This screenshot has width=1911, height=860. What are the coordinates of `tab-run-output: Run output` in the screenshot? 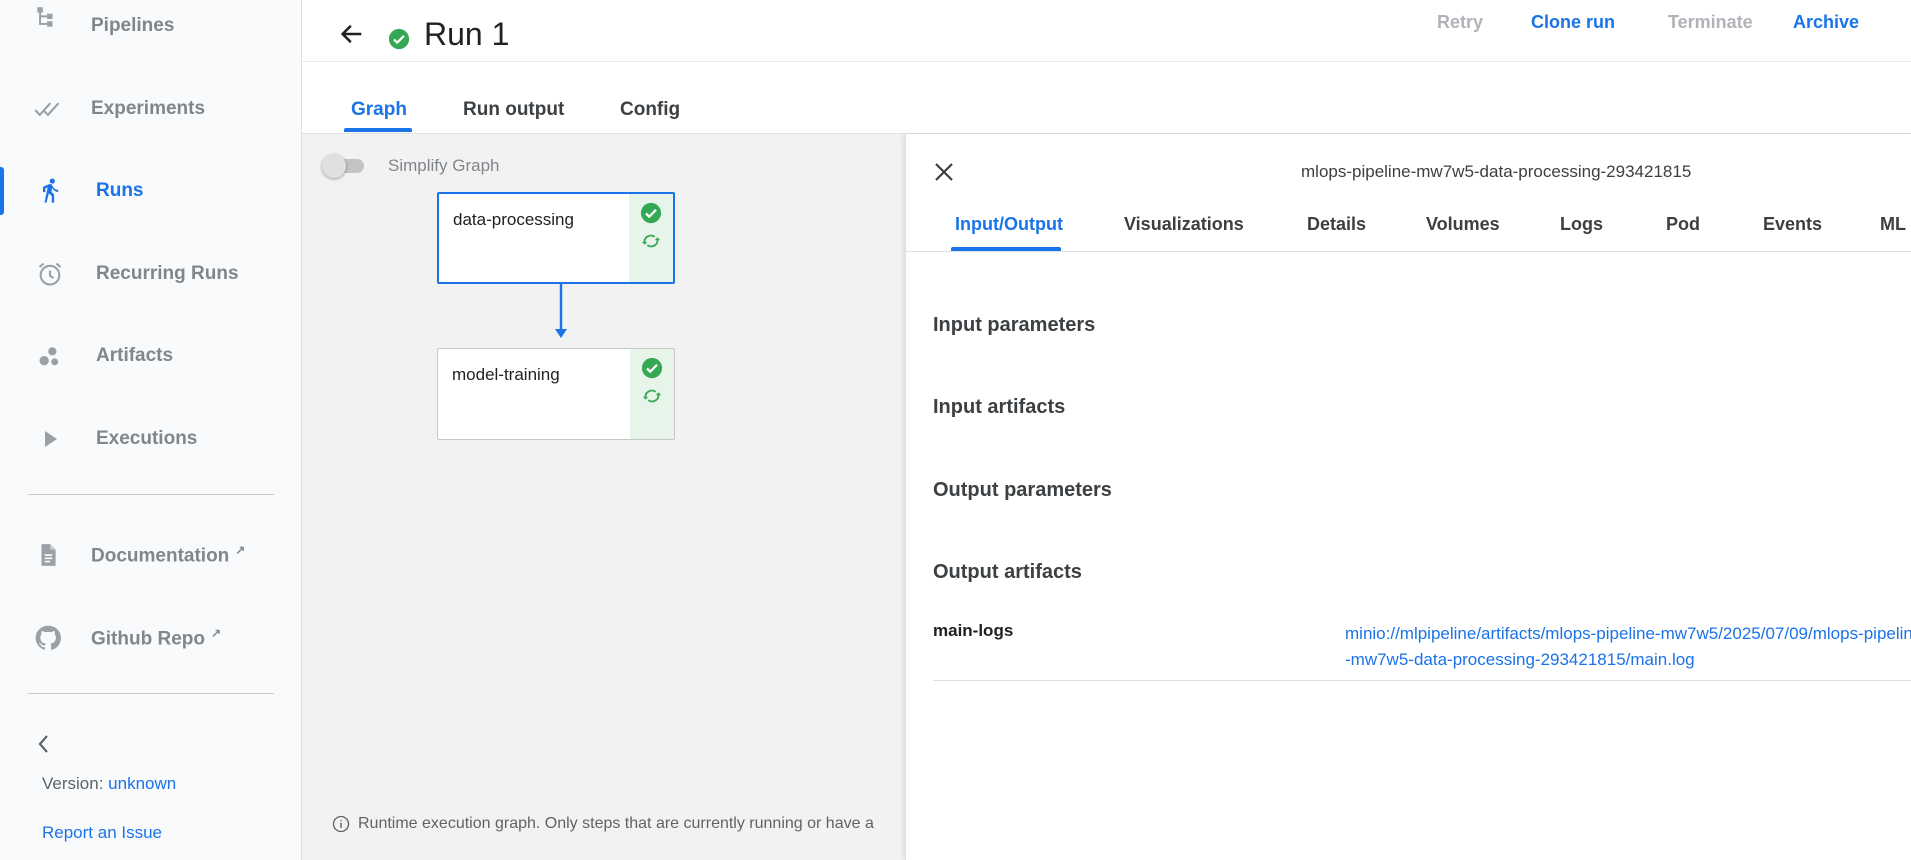 It's located at (513, 110).